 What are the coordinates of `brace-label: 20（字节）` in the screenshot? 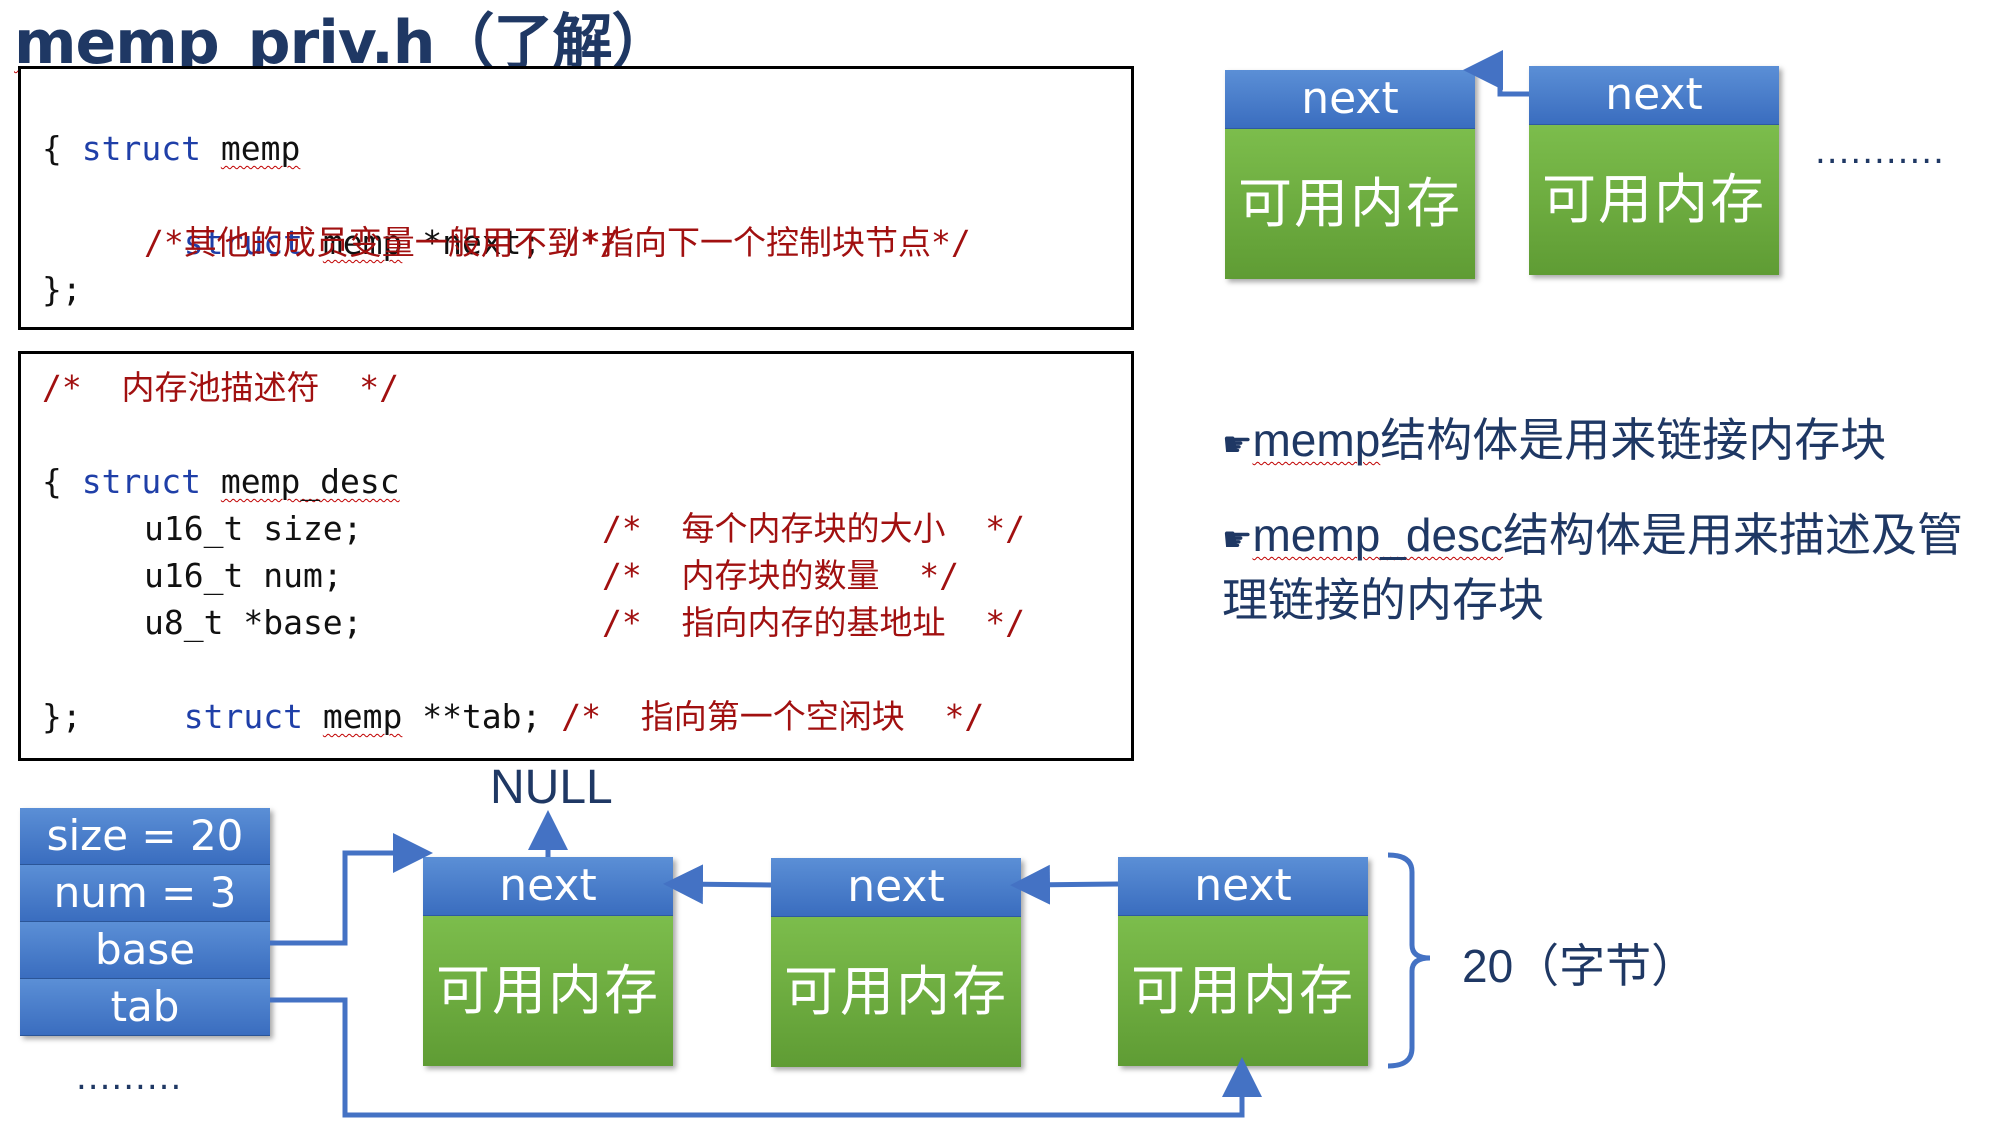 It's located at (1580, 966).